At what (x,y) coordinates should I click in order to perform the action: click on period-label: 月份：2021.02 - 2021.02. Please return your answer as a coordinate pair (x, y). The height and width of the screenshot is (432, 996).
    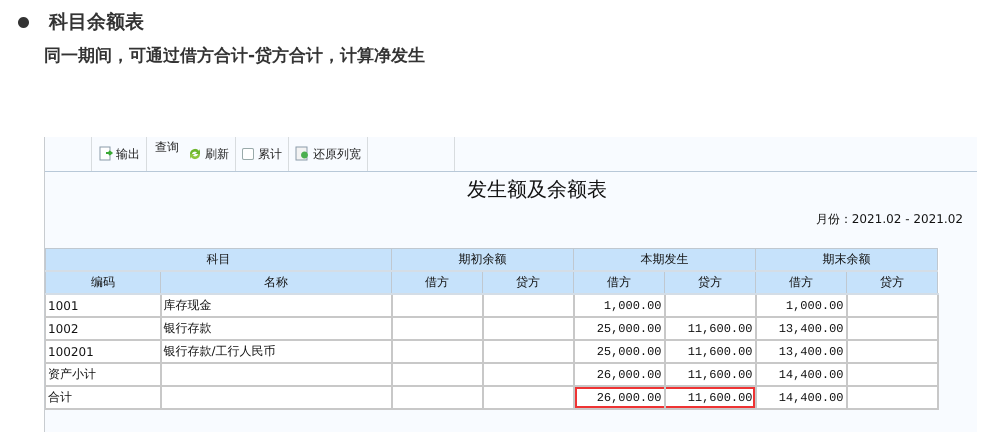
    Looking at the image, I should click on (889, 219).